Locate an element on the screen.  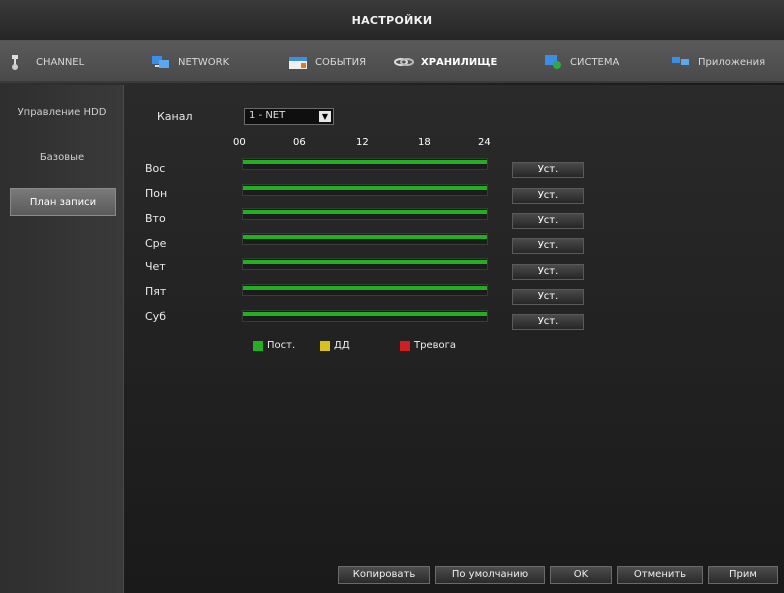
sidebar-item-label: Базовые is located at coordinates (62, 157).